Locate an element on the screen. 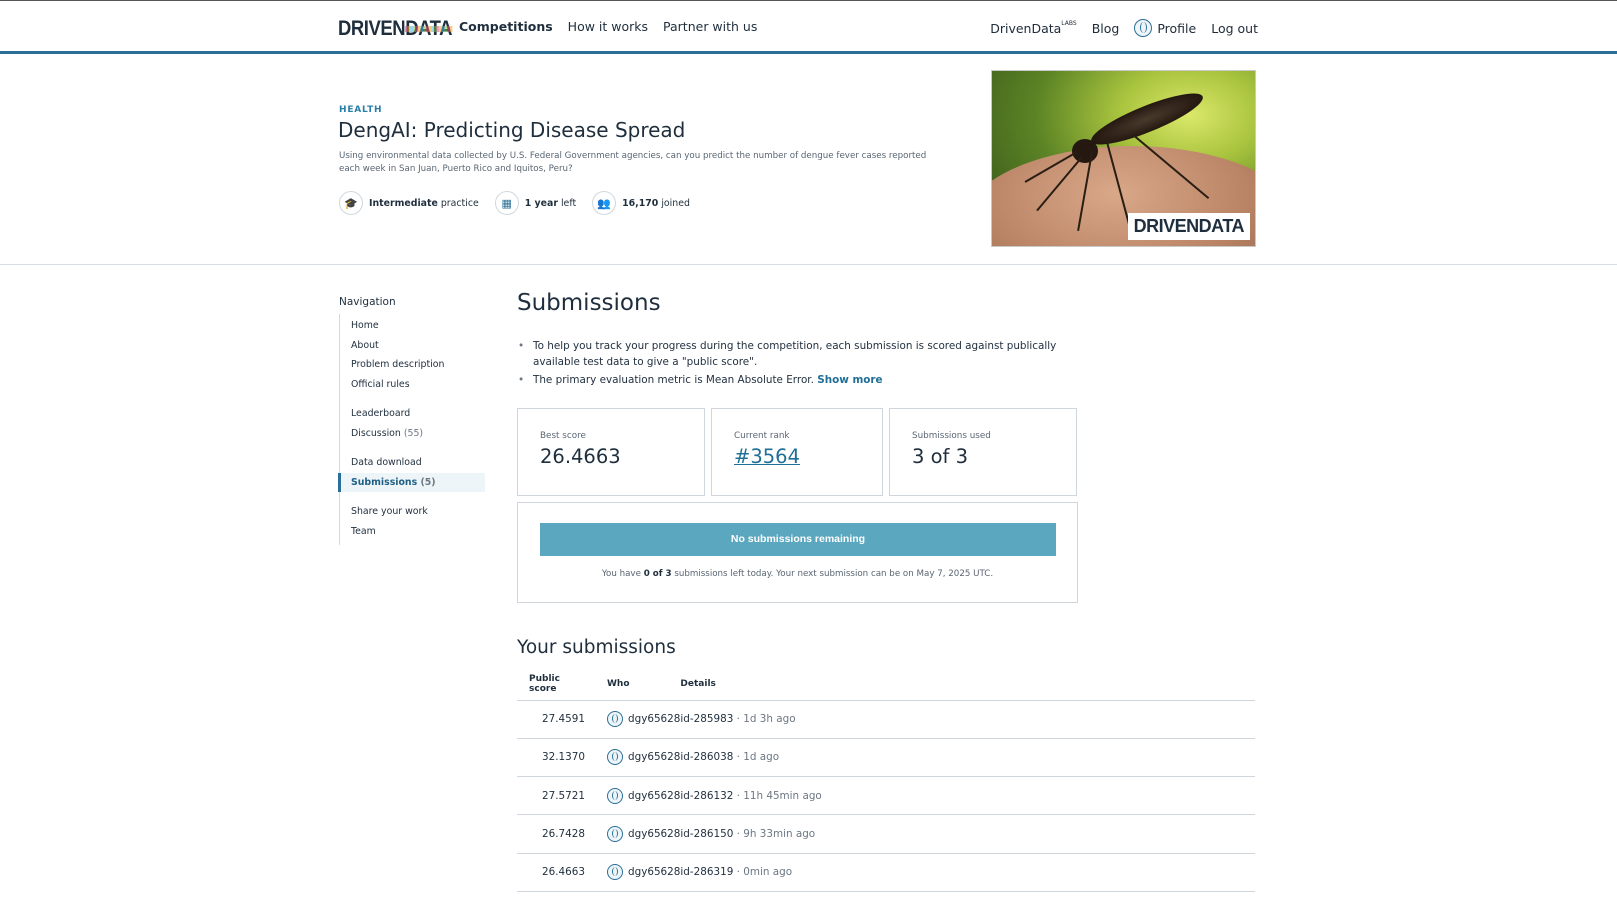  submit-button: No submissions remaining is located at coordinates (798, 539).